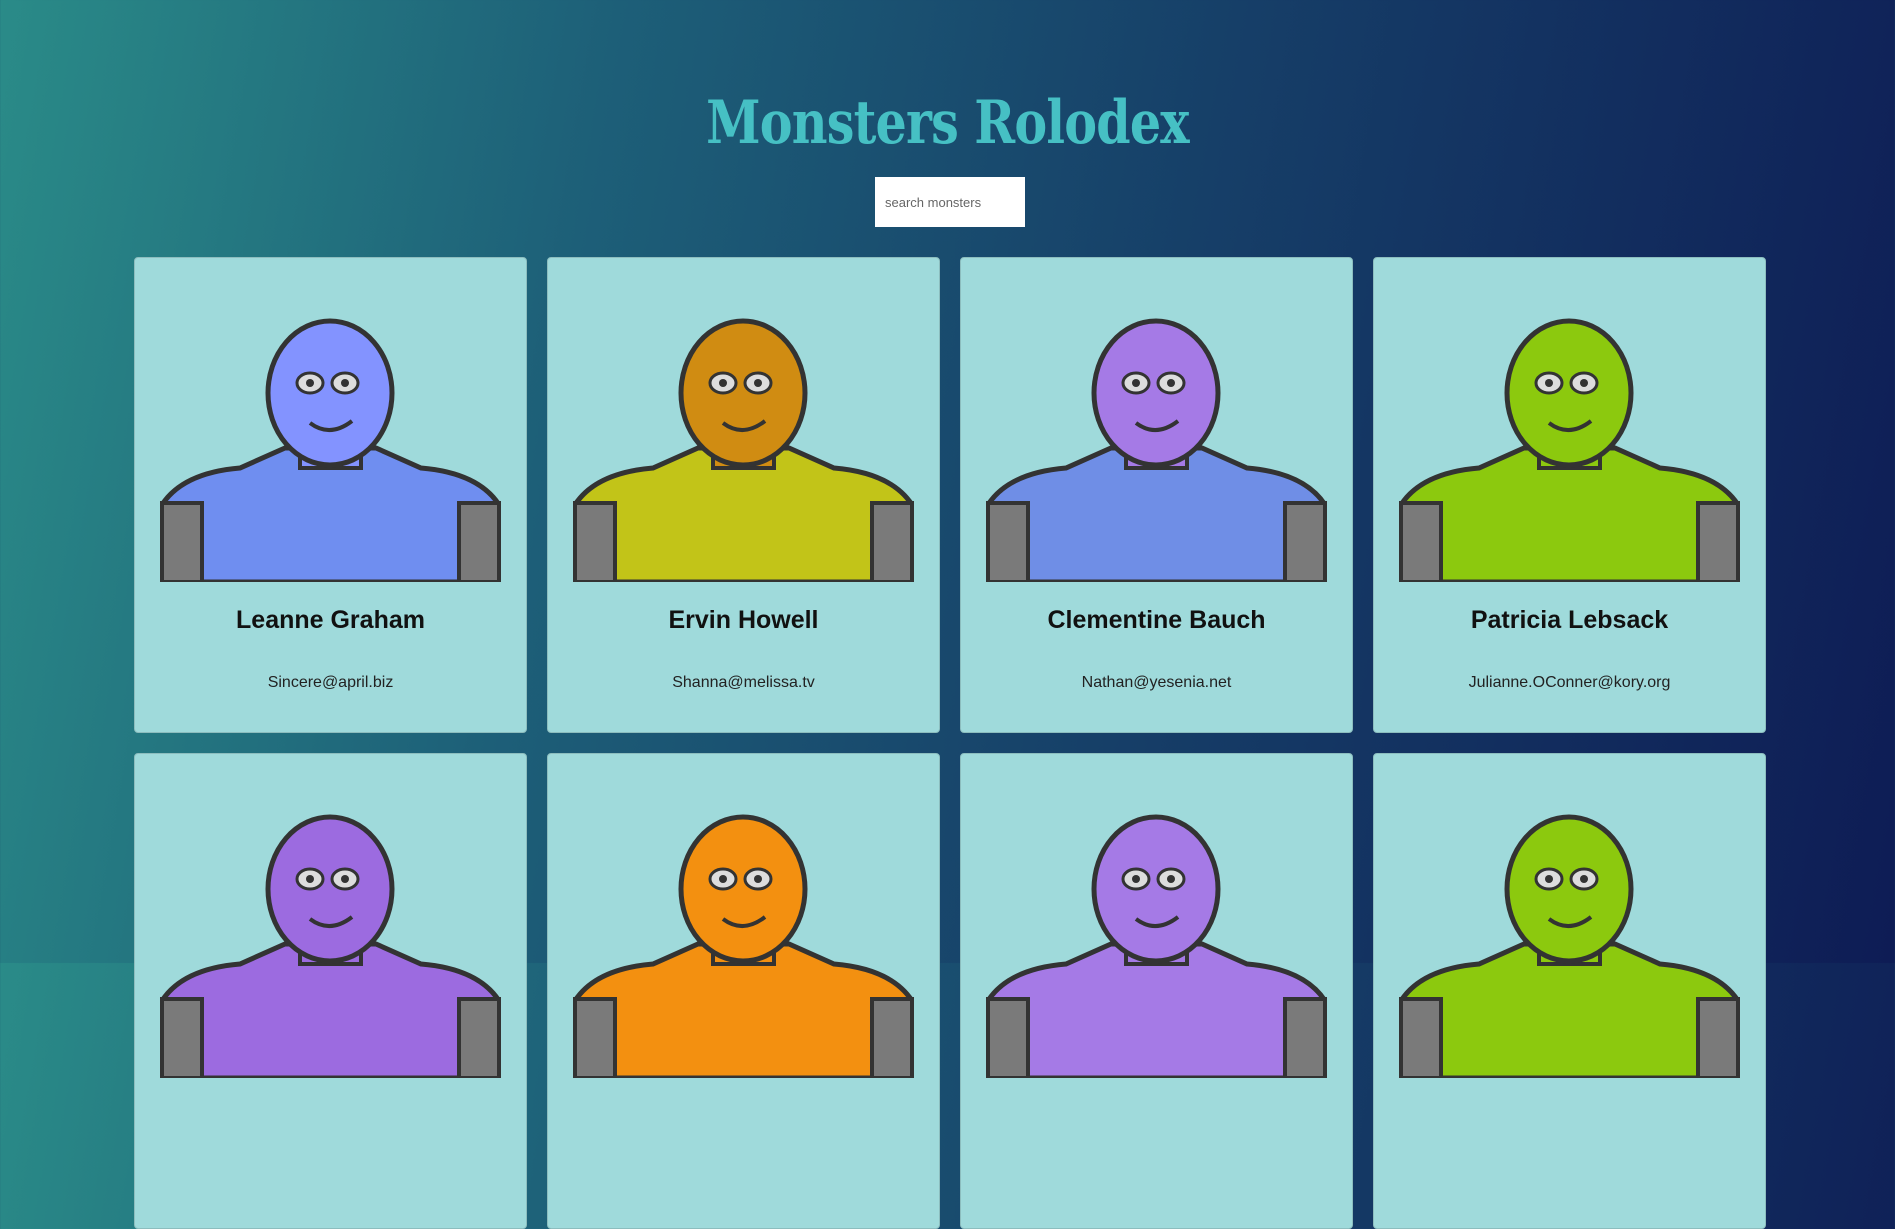 The image size is (1895, 1229). I want to click on search-input, so click(950, 202).